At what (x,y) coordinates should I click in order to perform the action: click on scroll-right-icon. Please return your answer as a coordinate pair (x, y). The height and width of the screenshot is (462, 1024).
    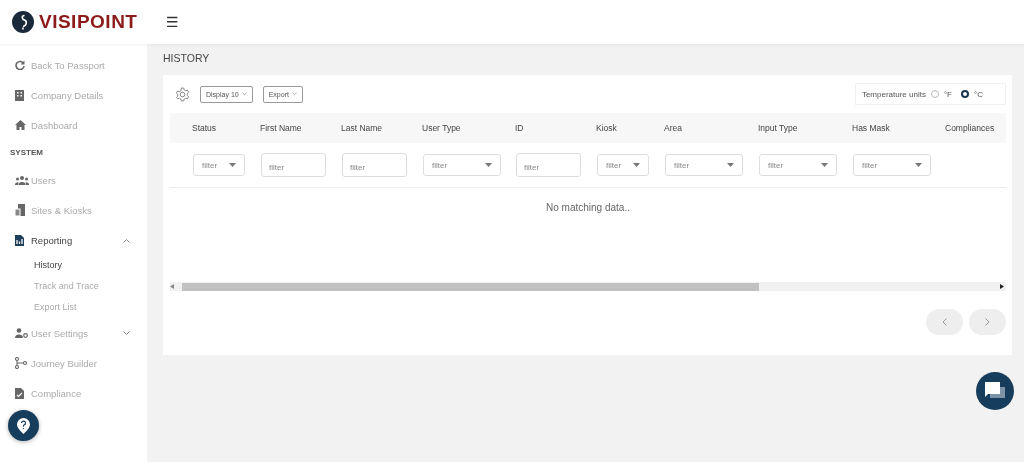
    Looking at the image, I should click on (1002, 286).